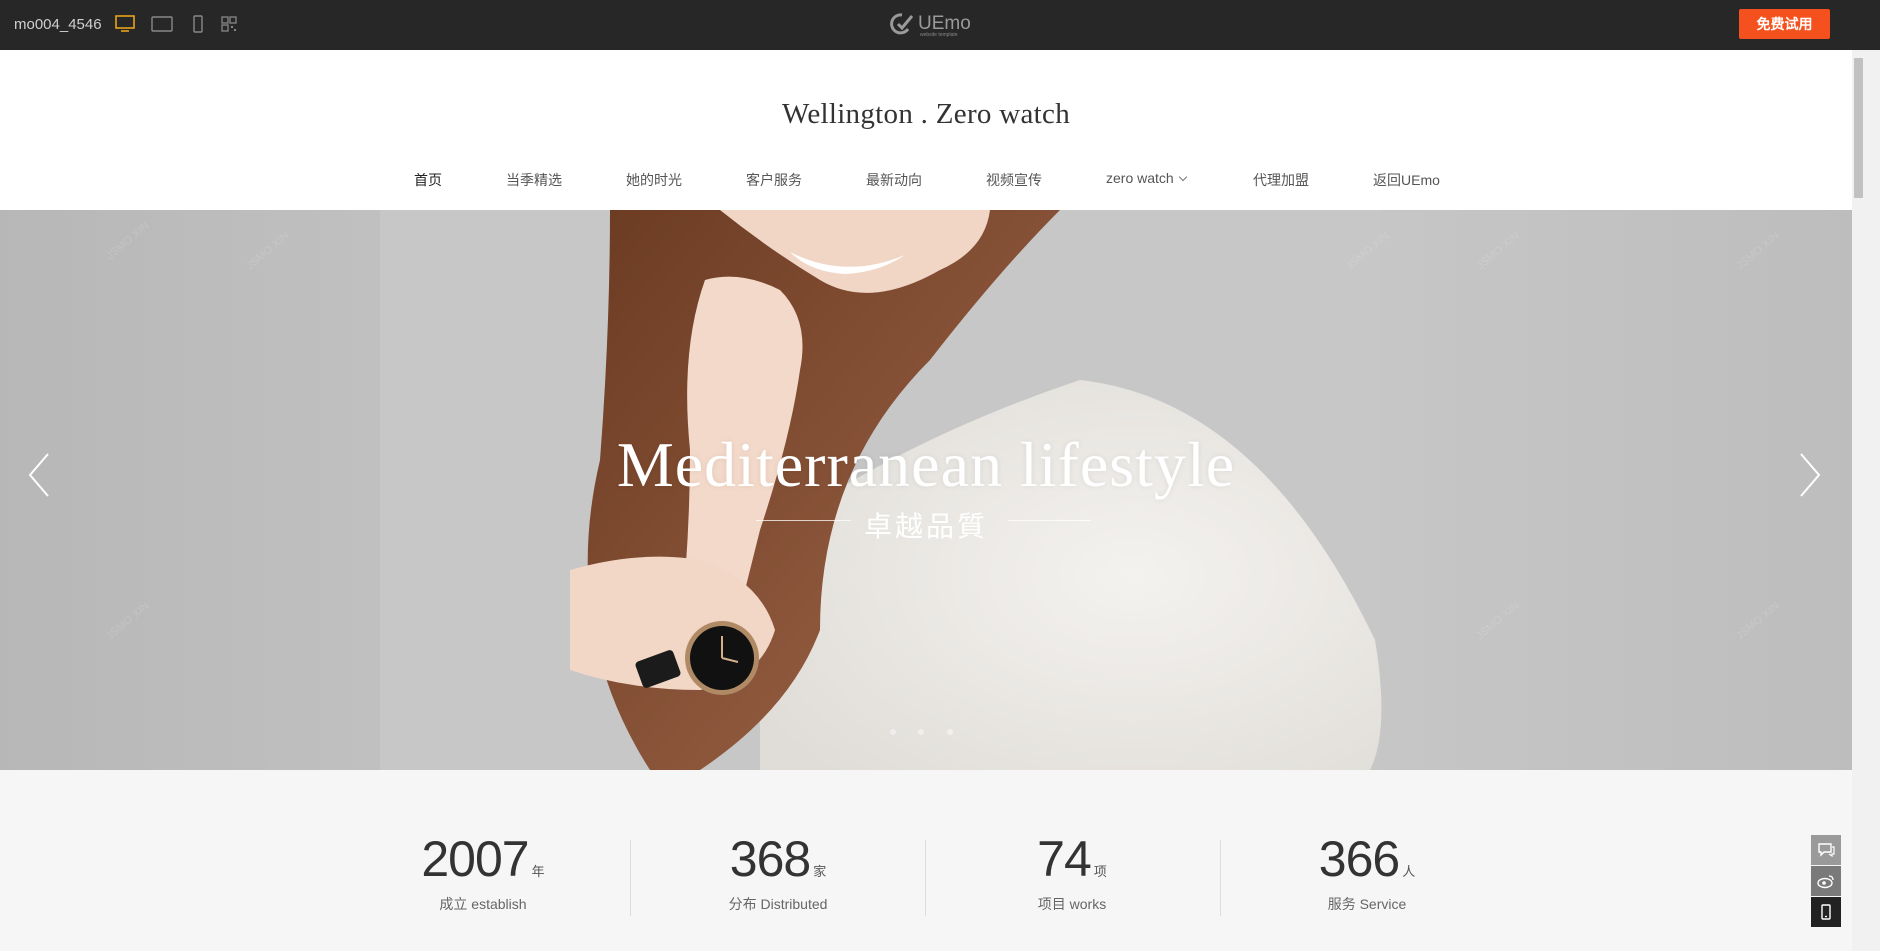  I want to click on slide-pagination, so click(930, 731).